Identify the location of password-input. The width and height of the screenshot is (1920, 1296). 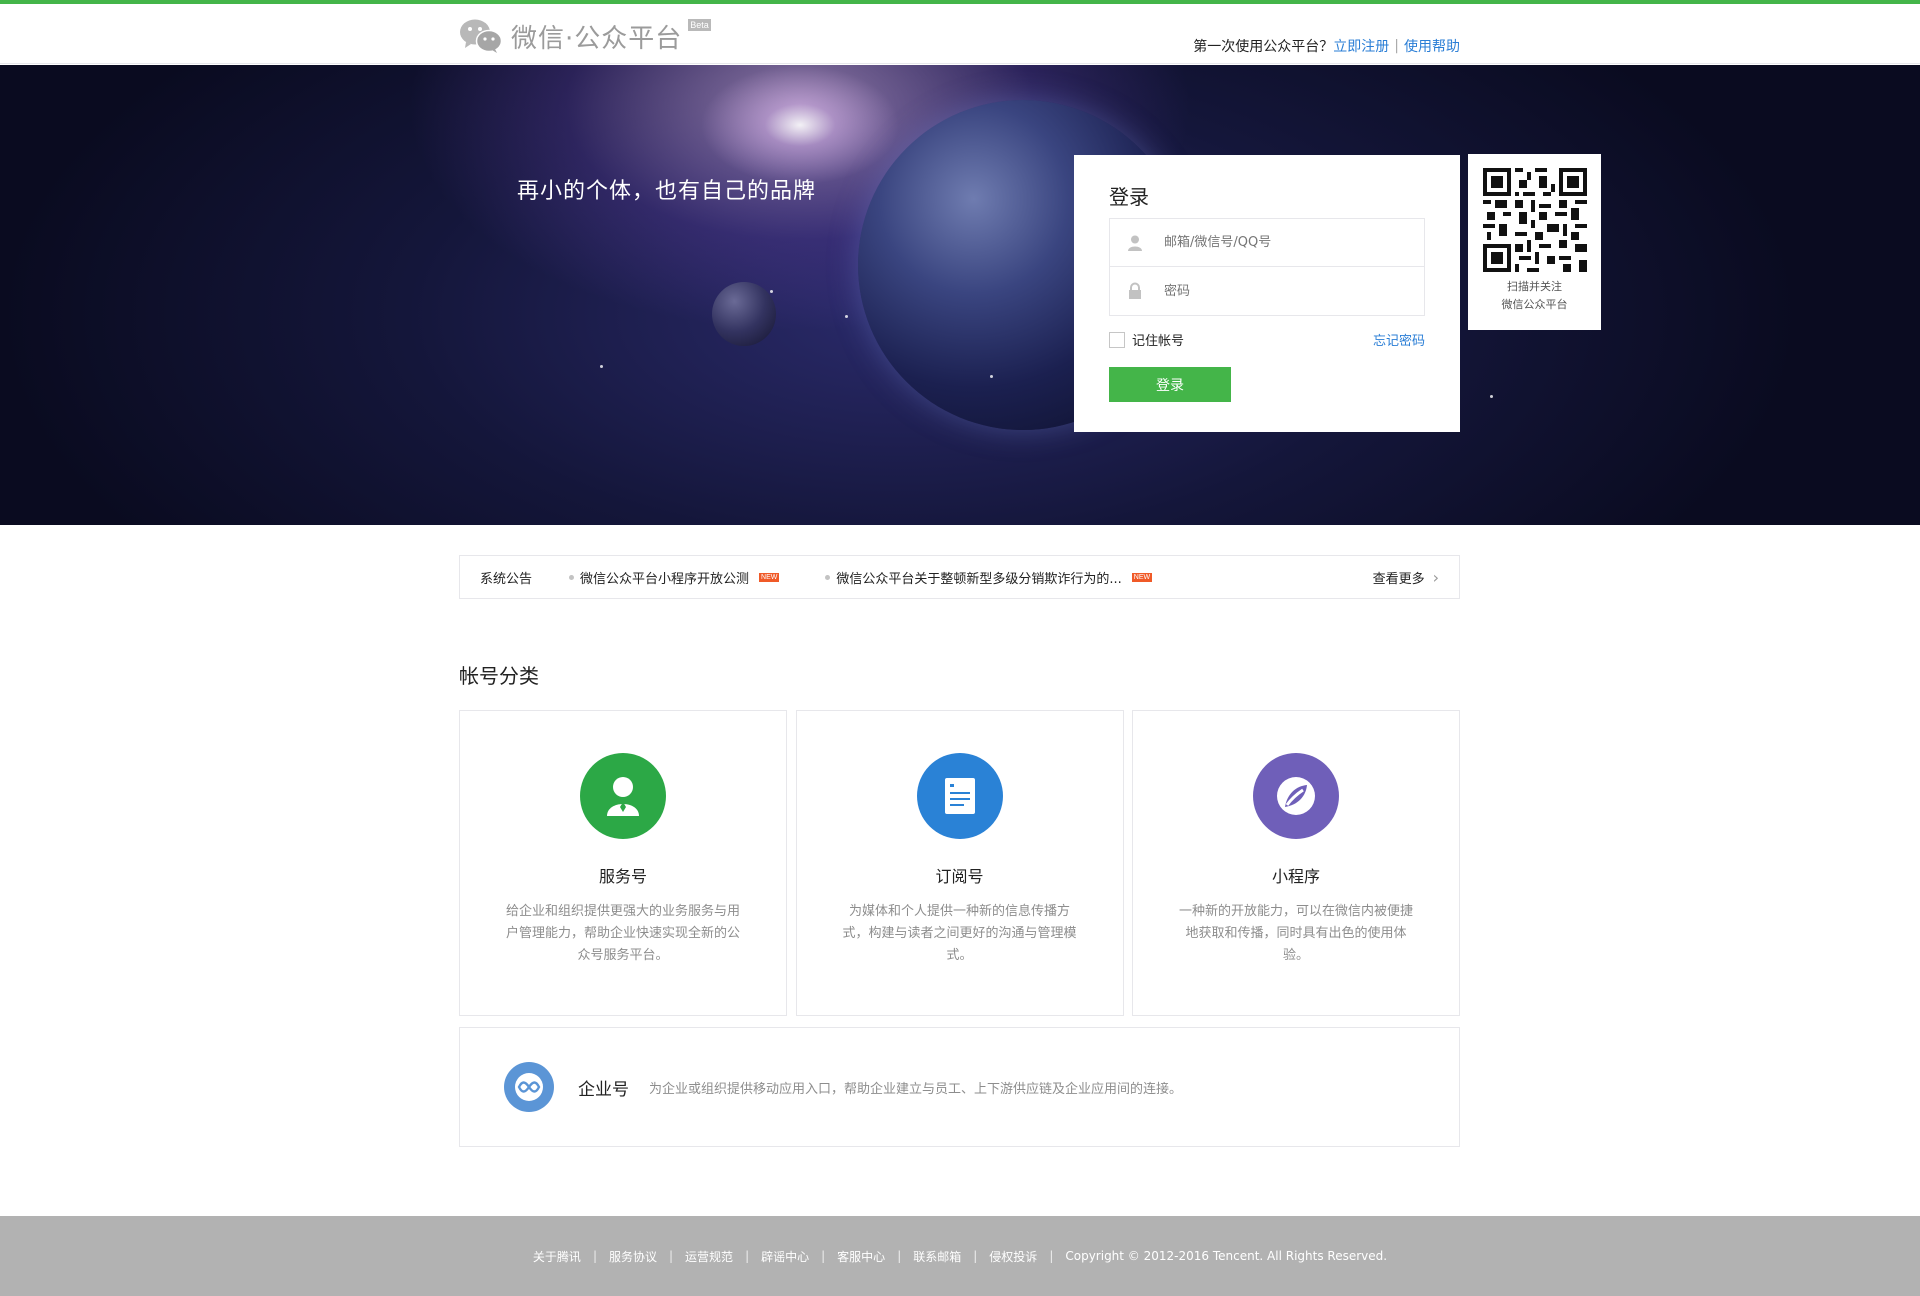
(1294, 291).